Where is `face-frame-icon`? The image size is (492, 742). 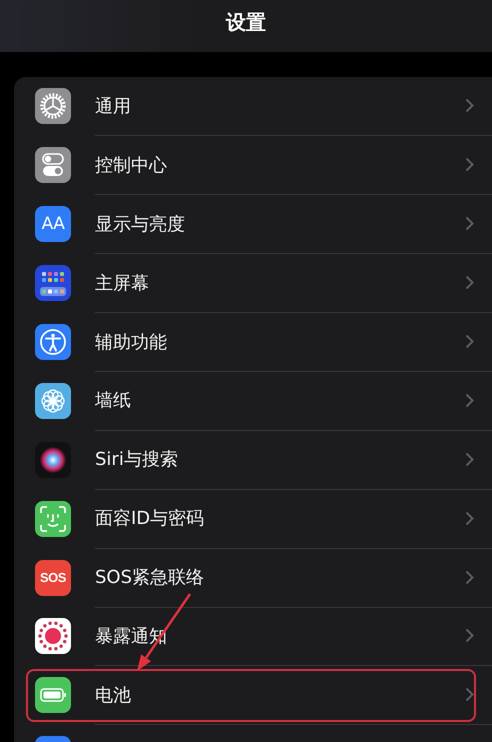 face-frame-icon is located at coordinates (53, 518).